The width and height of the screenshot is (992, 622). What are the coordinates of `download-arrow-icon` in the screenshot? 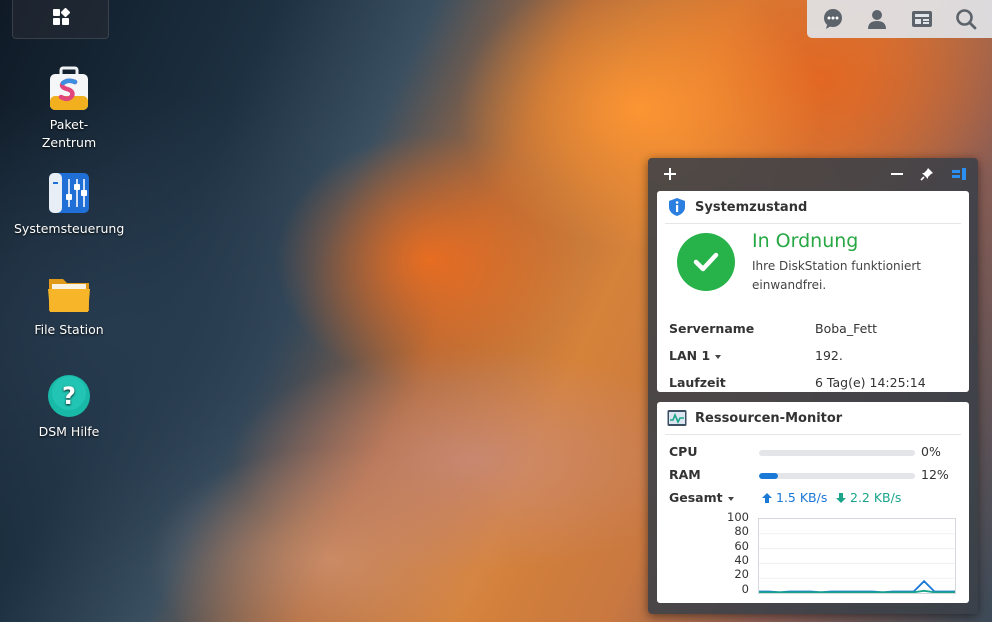 It's located at (841, 497).